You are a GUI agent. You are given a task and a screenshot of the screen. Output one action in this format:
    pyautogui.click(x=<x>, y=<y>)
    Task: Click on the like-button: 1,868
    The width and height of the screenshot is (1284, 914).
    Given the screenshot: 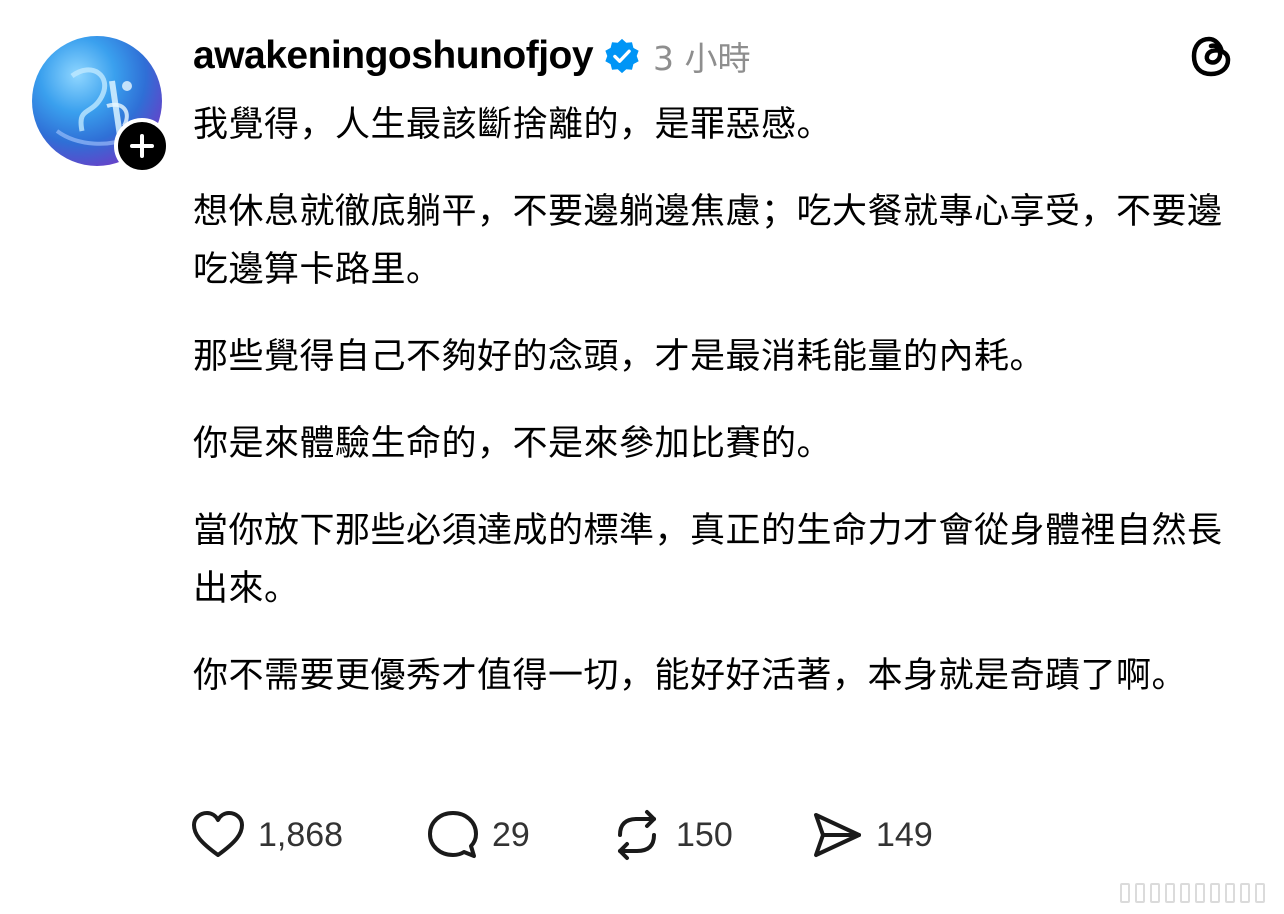 What is the action you would take?
    pyautogui.click(x=308, y=835)
    